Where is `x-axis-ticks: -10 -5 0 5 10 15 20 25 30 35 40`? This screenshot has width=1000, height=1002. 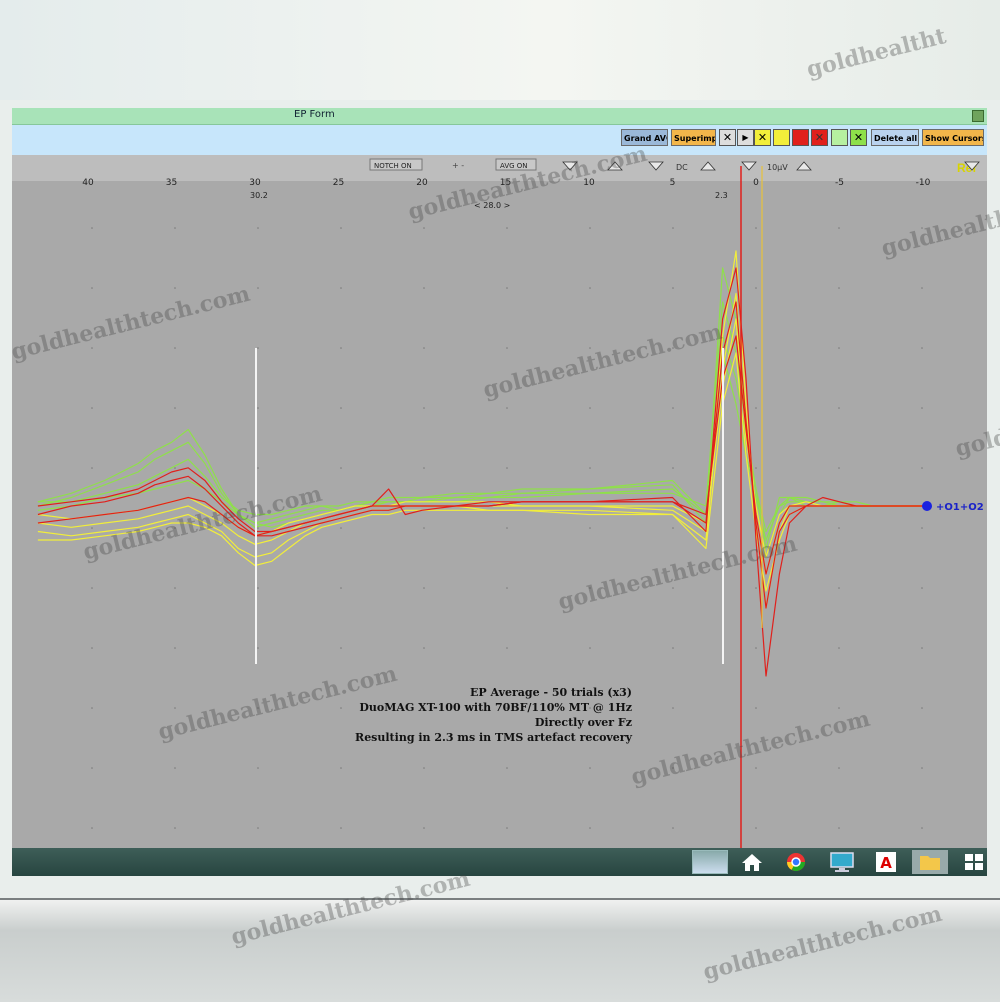 x-axis-ticks: -10 -5 0 5 10 15 20 25 30 35 40 is located at coordinates (506, 183).